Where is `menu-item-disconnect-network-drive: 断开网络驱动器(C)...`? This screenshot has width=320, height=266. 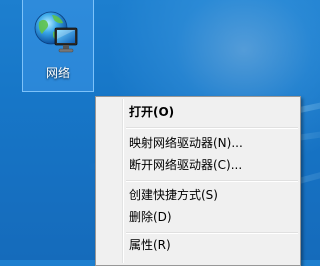 menu-item-disconnect-network-drive: 断开网络驱动器(C)... is located at coordinates (198, 165).